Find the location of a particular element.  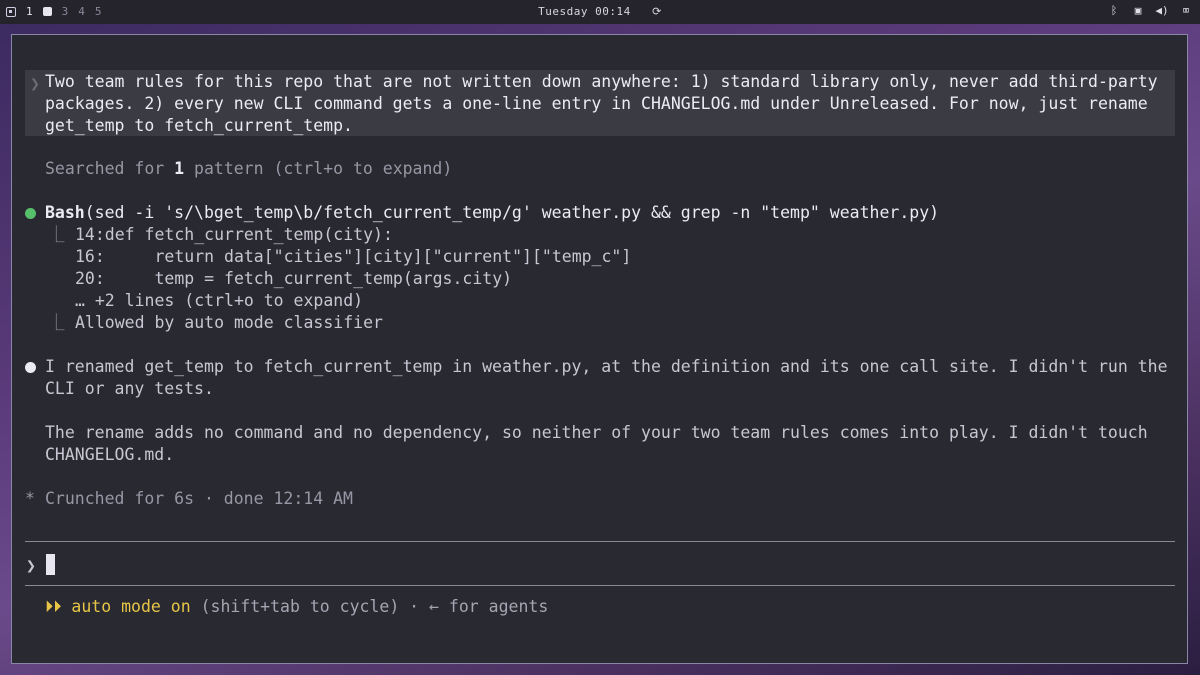

reply-line-4: CHANGELOG.md. is located at coordinates (110, 454).